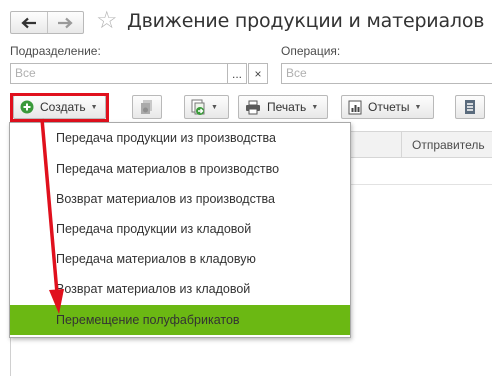 The image size is (492, 376). I want to click on menu-item-material-transfer-to-storeroom: Передача материалов в кладовую, so click(180, 259).